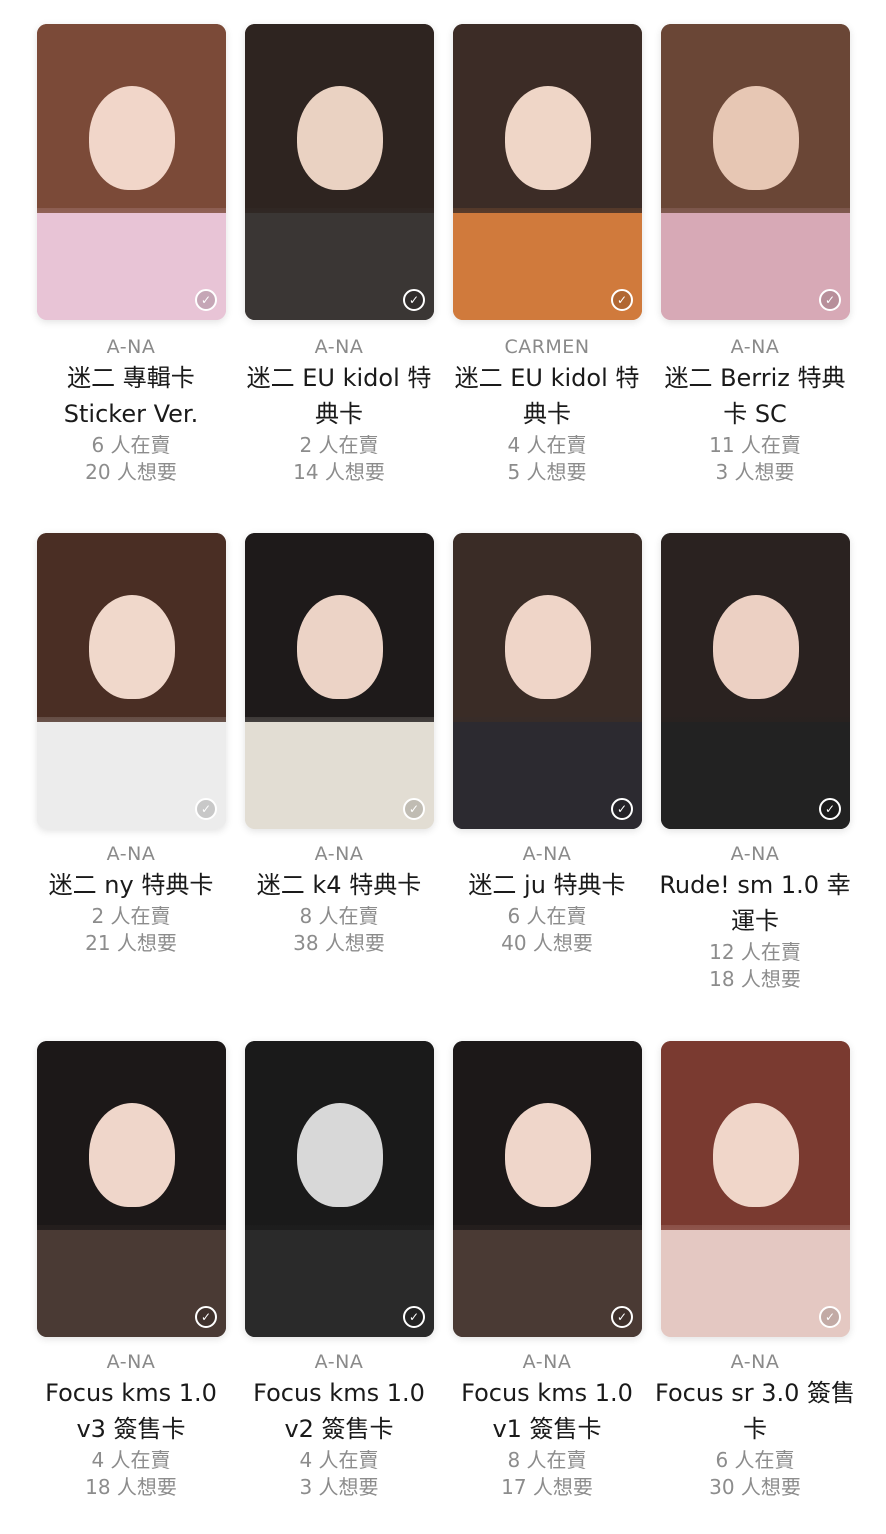  I want to click on card-title: Focus kms 1.0 v2 簽售卡, so click(339, 1411).